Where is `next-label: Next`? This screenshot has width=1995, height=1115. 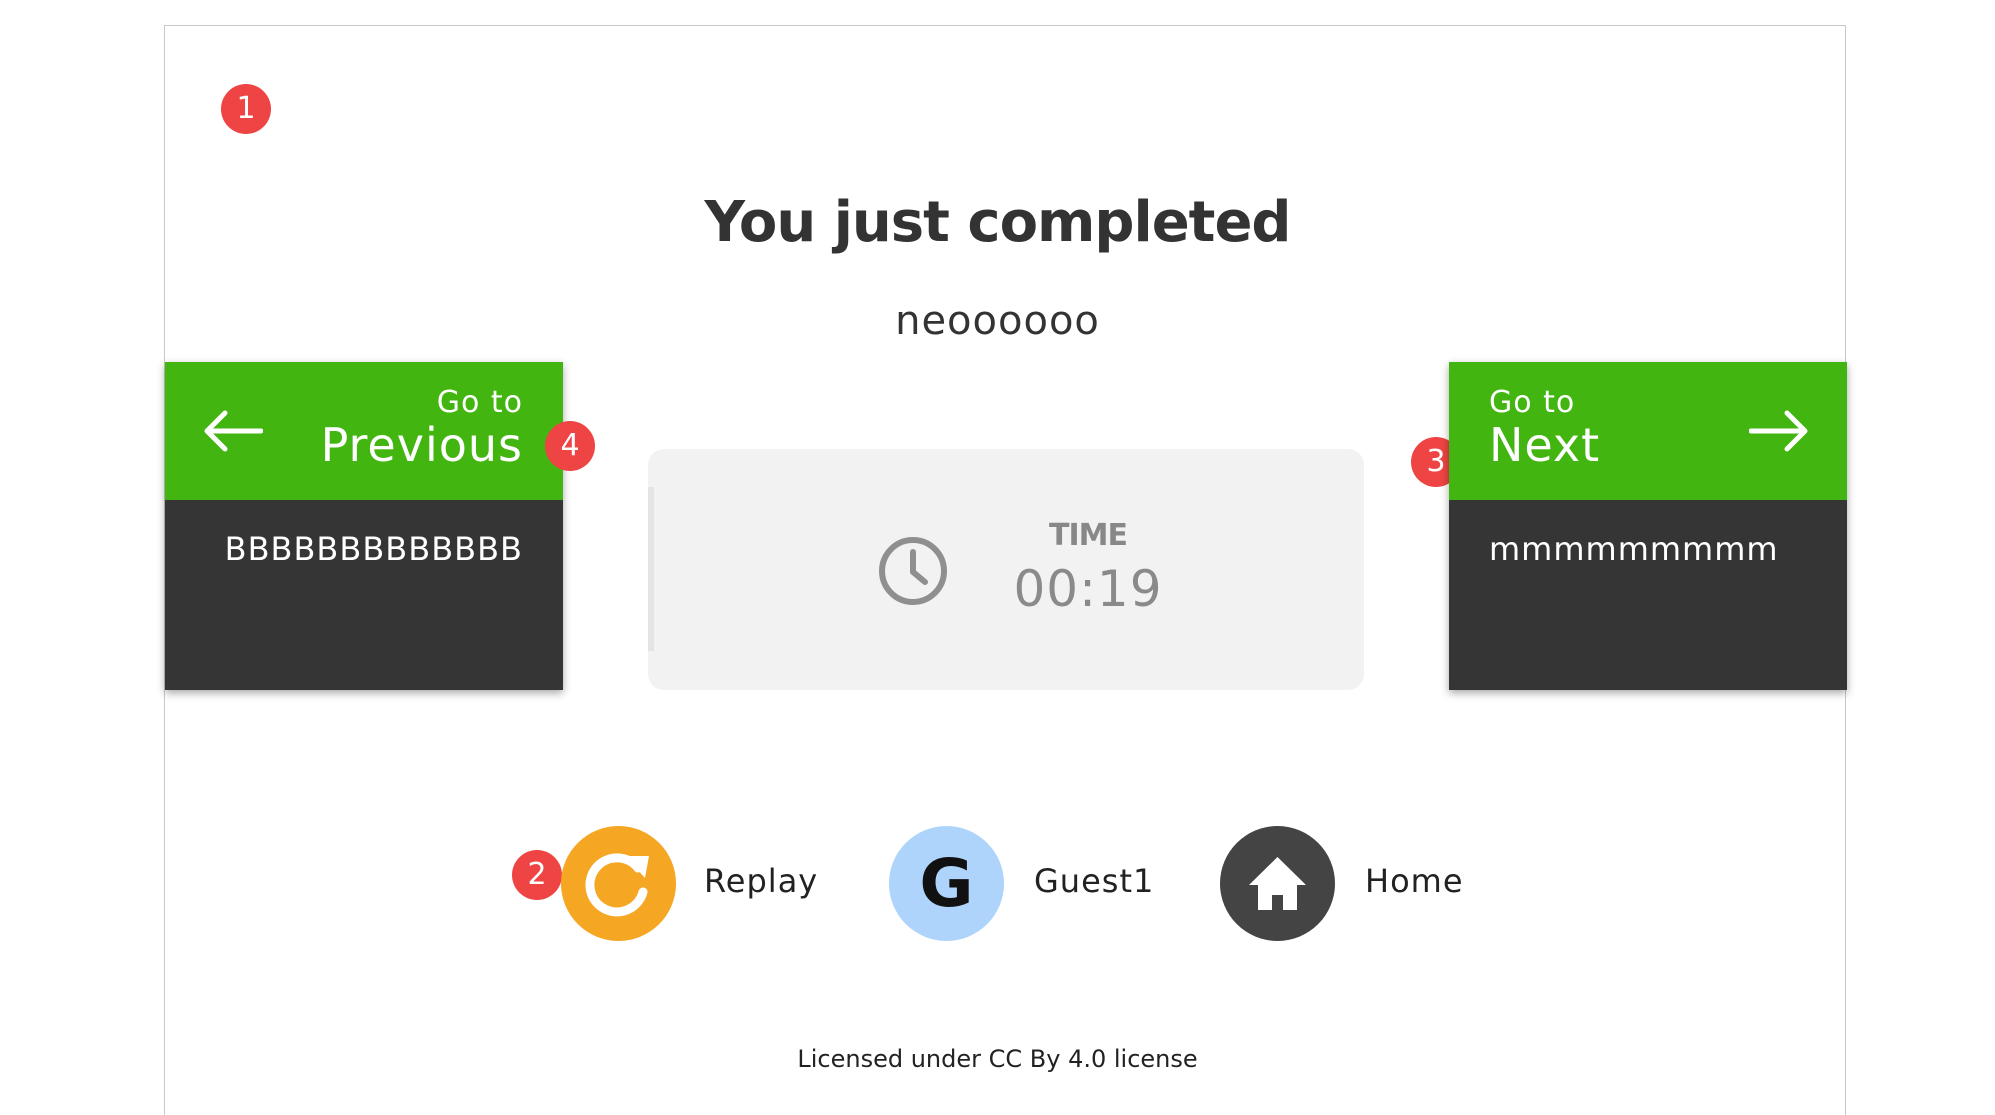 next-label: Next is located at coordinates (1545, 445).